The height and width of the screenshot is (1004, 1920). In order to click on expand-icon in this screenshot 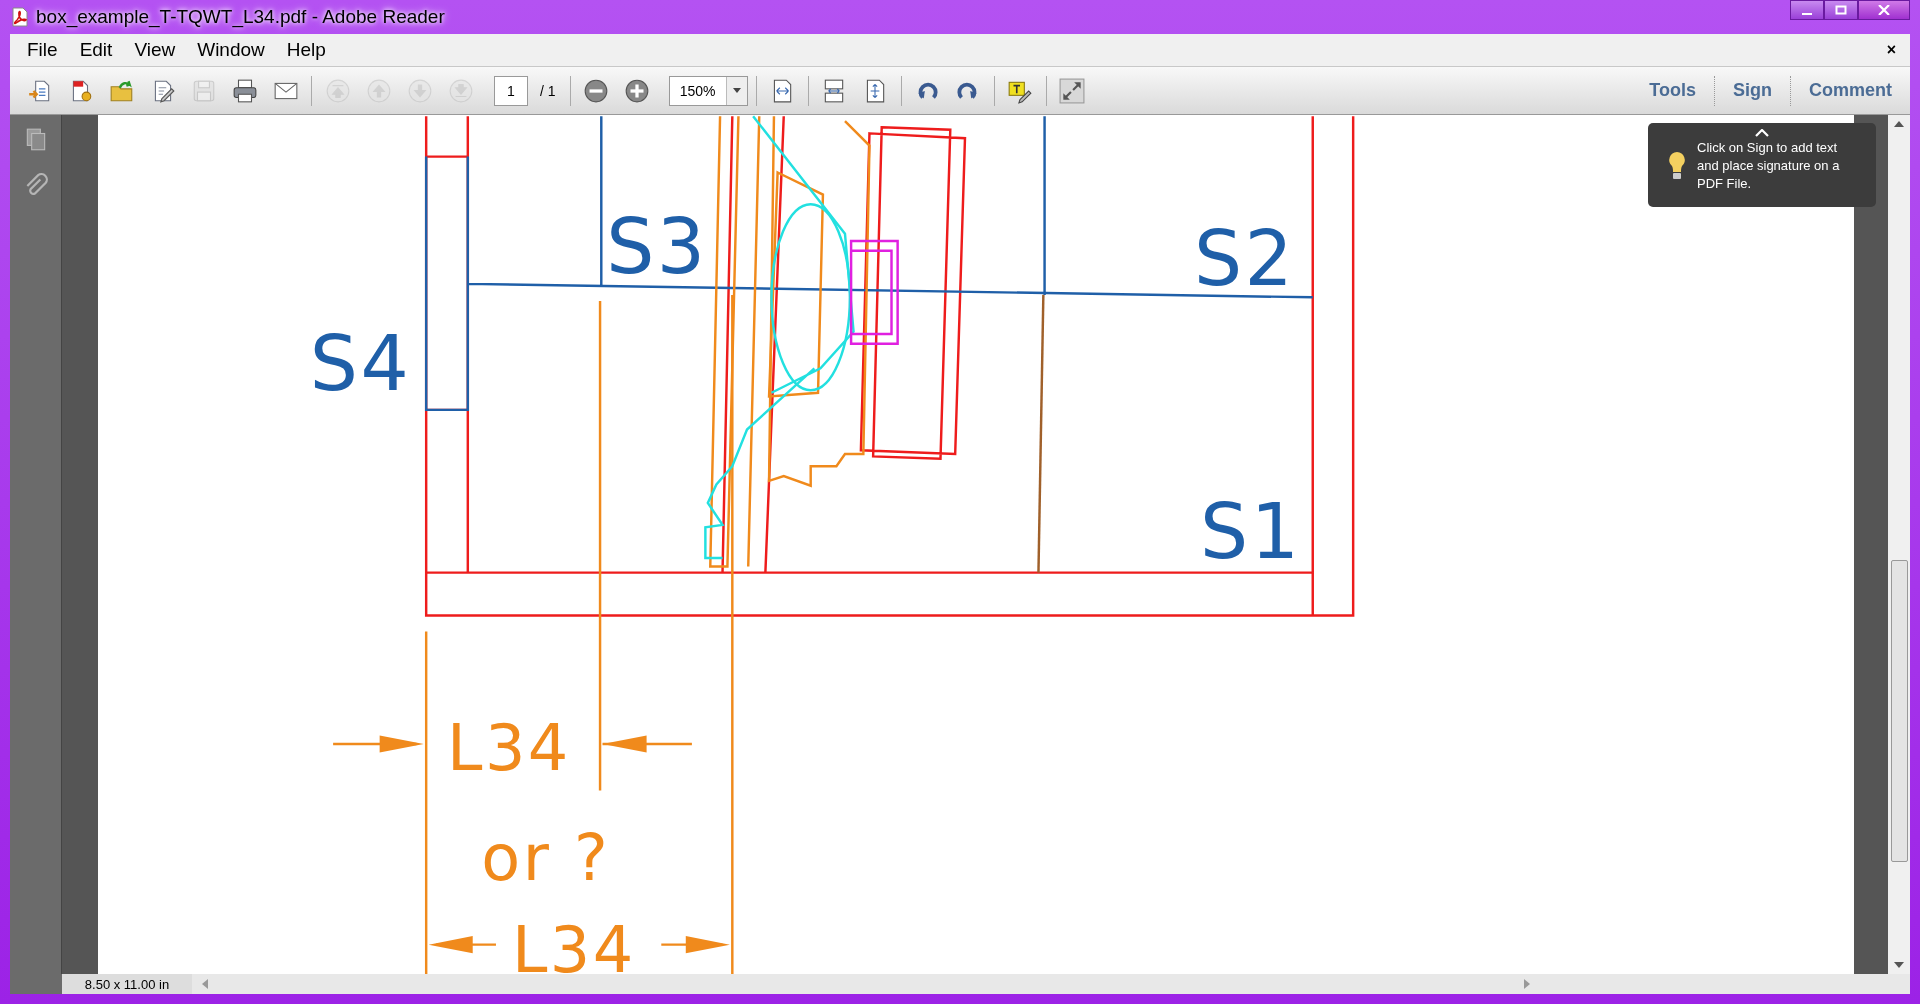, I will do `click(1072, 90)`.